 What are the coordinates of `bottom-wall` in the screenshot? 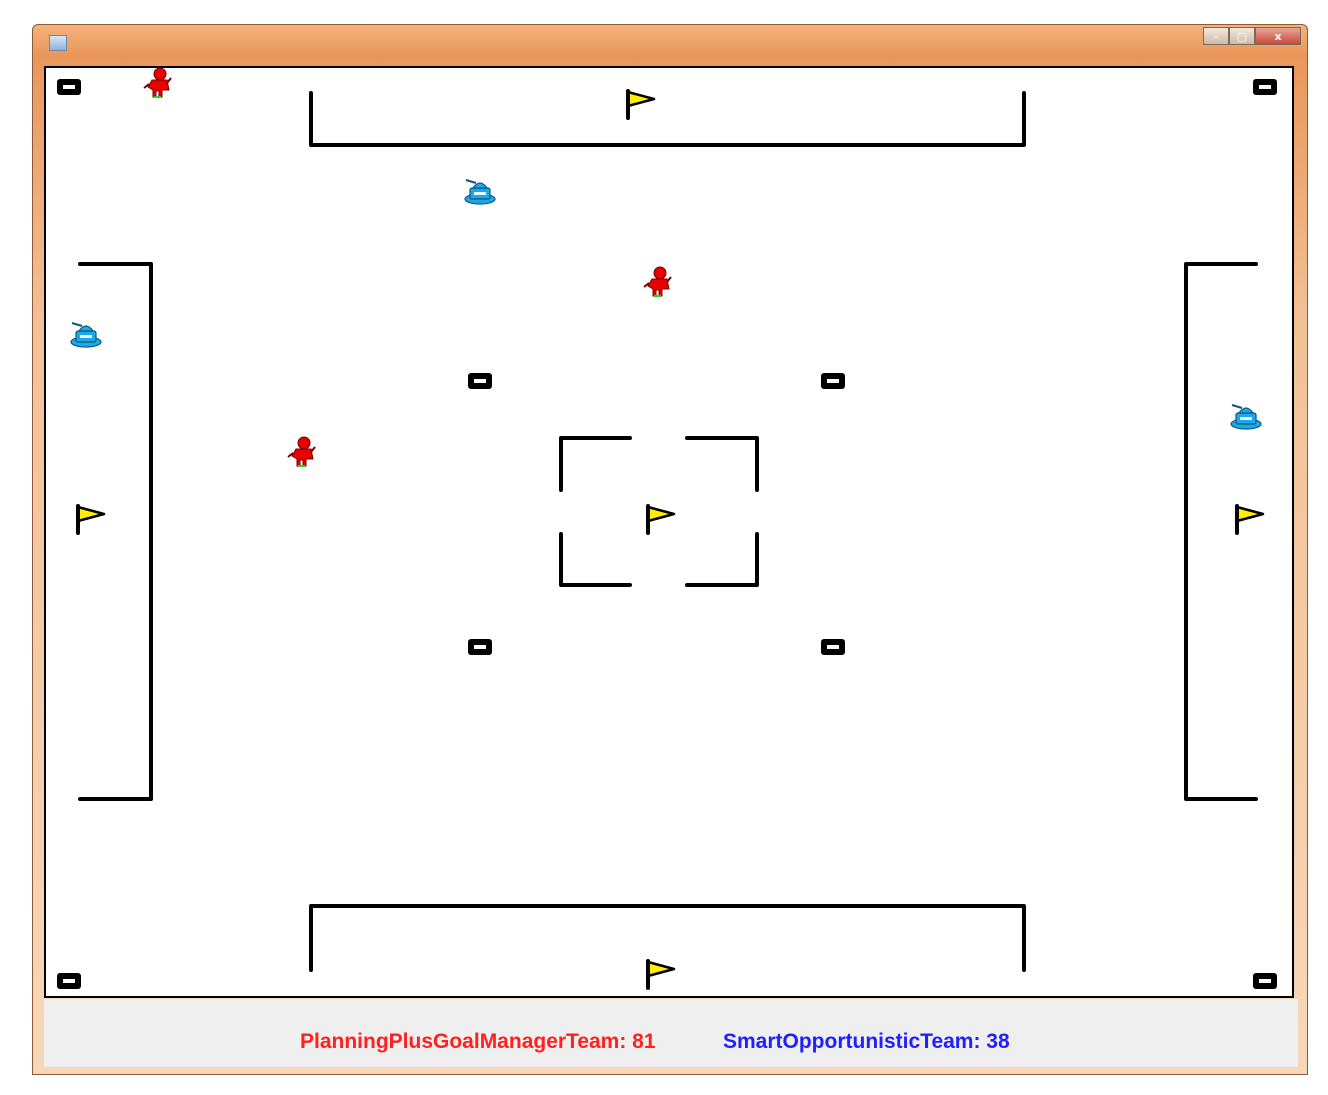 It's located at (667, 938).